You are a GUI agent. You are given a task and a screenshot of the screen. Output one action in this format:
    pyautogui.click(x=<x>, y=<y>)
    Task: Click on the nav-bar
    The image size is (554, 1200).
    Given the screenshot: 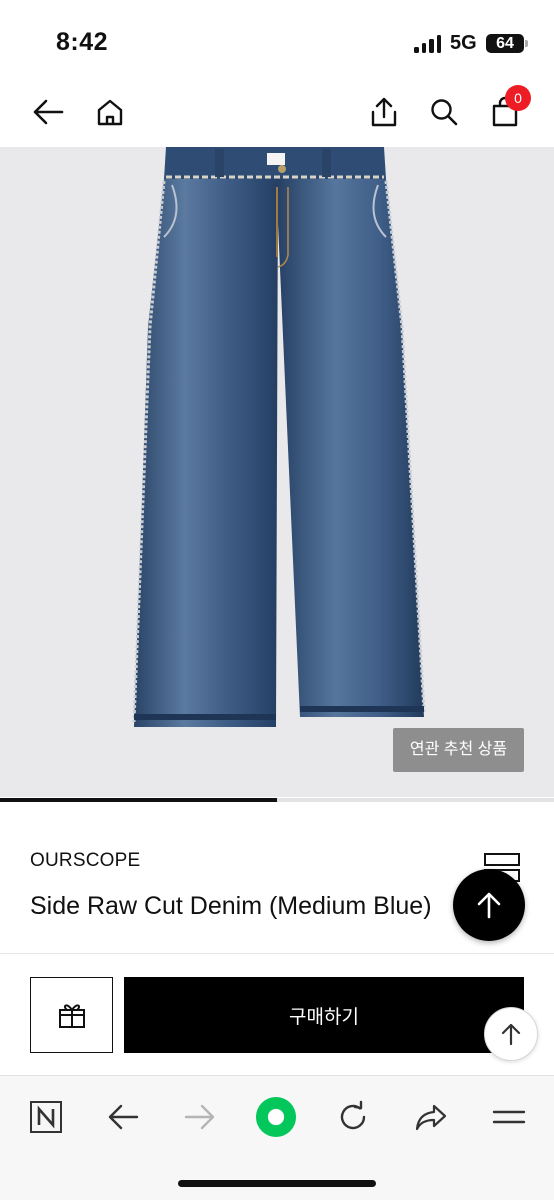 What is the action you would take?
    pyautogui.click(x=277, y=113)
    